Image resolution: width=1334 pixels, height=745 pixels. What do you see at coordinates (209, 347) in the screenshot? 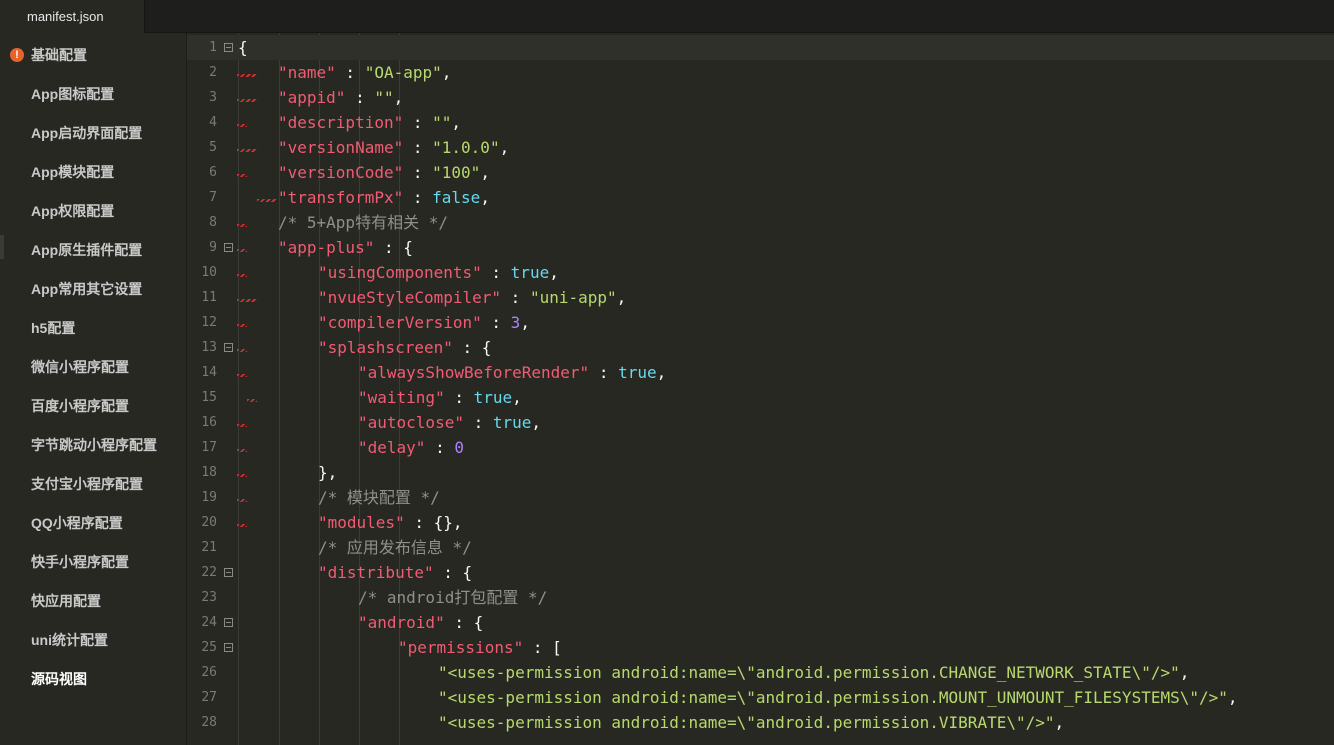
I see `line-number: 13` at bounding box center [209, 347].